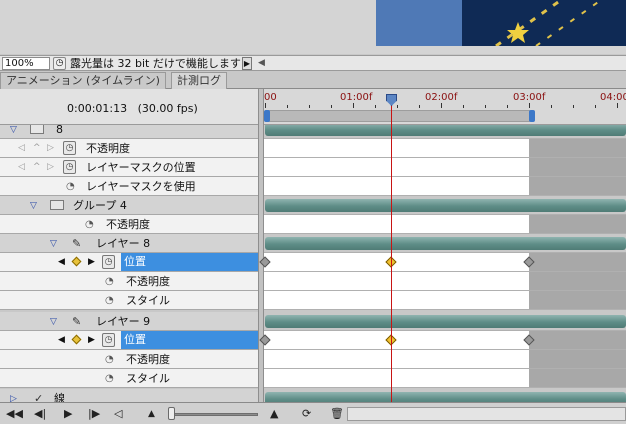 Image resolution: width=626 pixels, height=424 pixels. What do you see at coordinates (13, 397) in the screenshot?
I see `expand-triangle-icon: ▷` at bounding box center [13, 397].